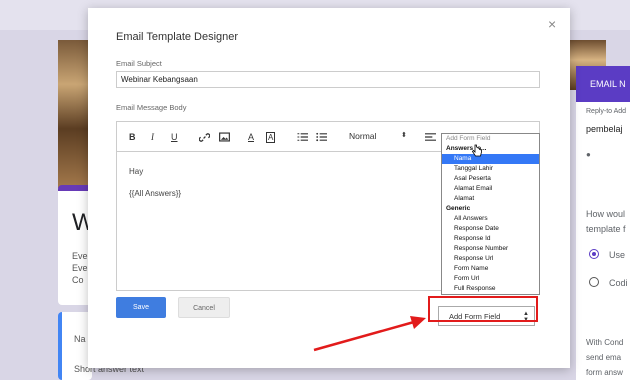  I want to click on condition-text: With Cond, so click(605, 342).